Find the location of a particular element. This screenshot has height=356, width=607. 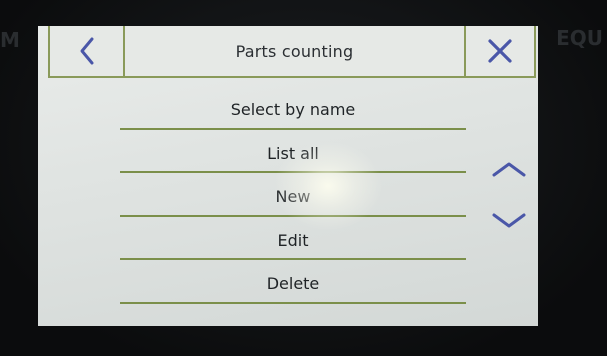

chevron-down-icon is located at coordinates (509, 220).